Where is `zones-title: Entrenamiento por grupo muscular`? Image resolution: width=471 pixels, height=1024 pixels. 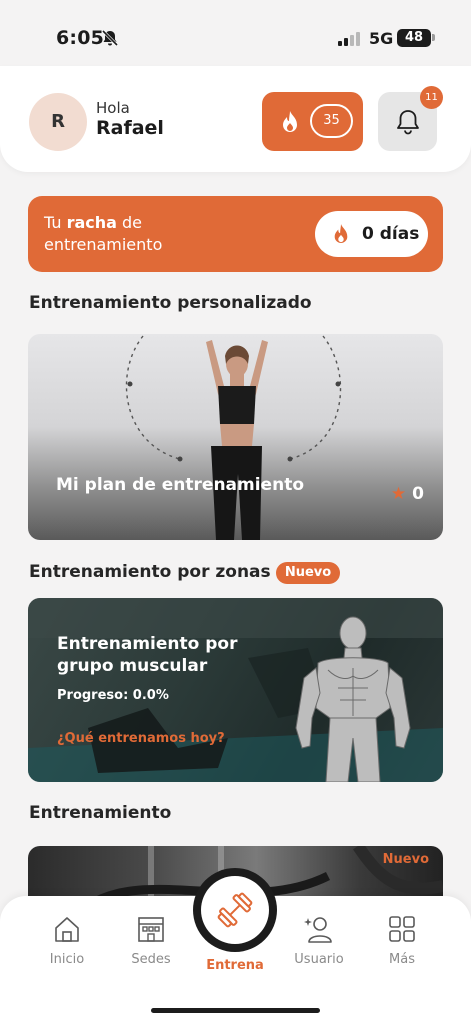 zones-title: Entrenamiento por grupo muscular is located at coordinates (147, 655).